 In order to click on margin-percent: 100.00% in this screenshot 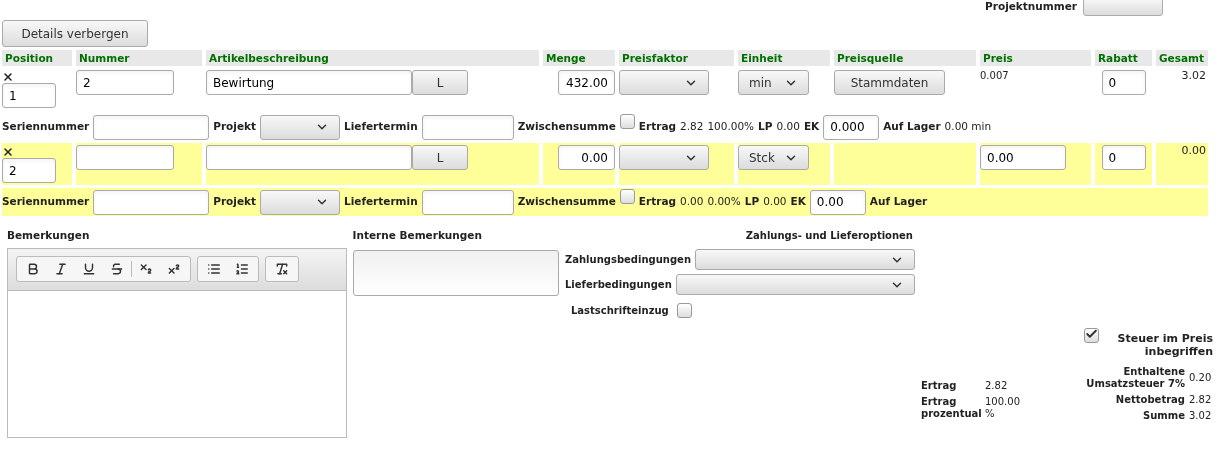, I will do `click(731, 127)`.